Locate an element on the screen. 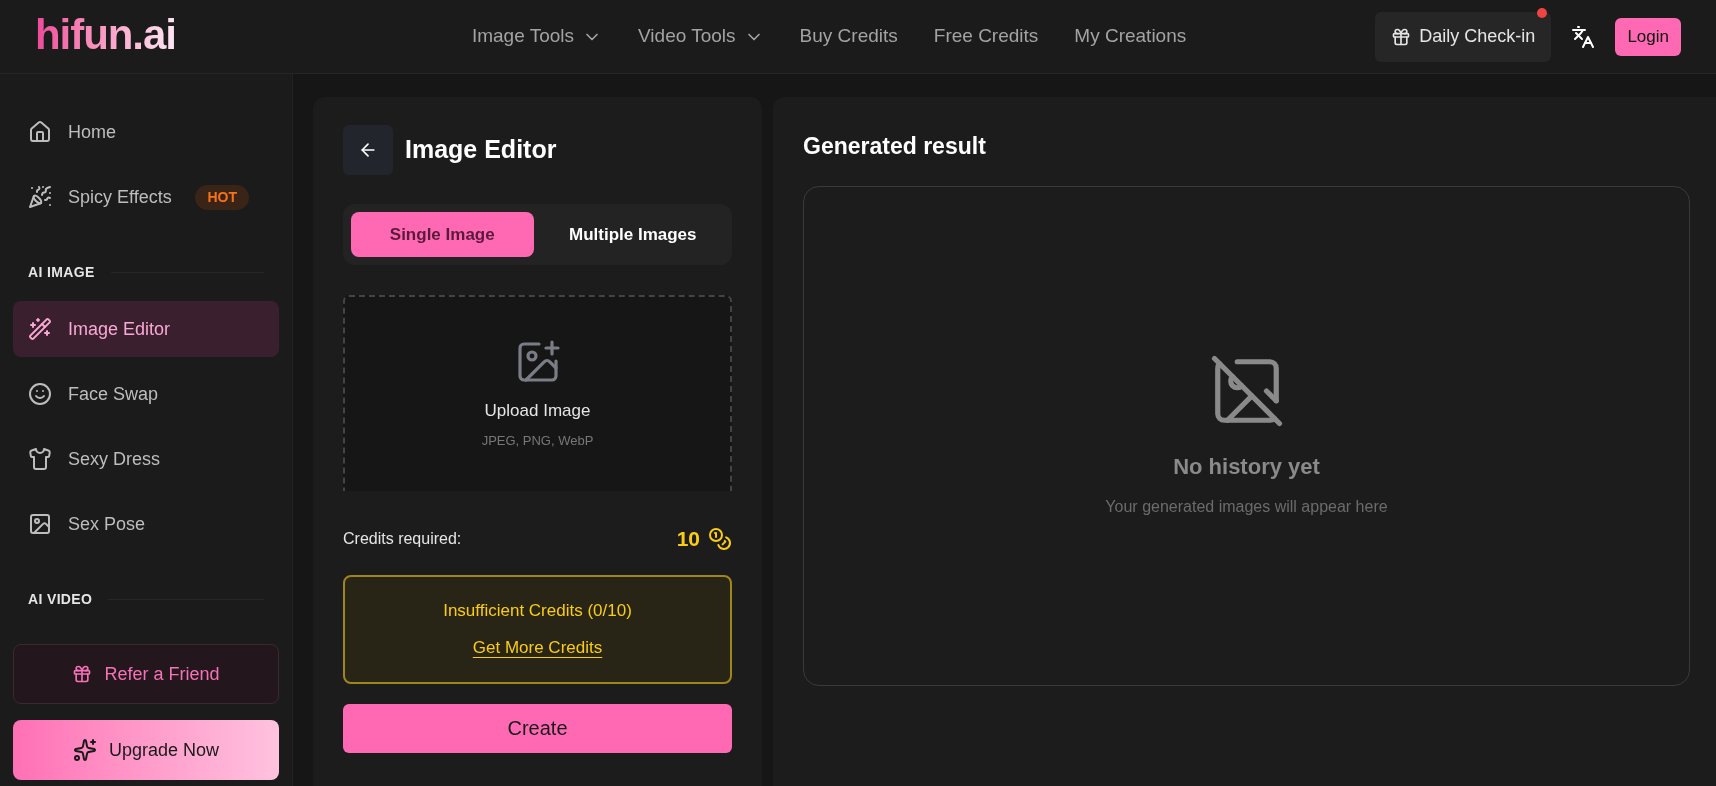 Image resolution: width=1716 pixels, height=786 pixels. section-heading: AI IMAGE is located at coordinates (61, 272).